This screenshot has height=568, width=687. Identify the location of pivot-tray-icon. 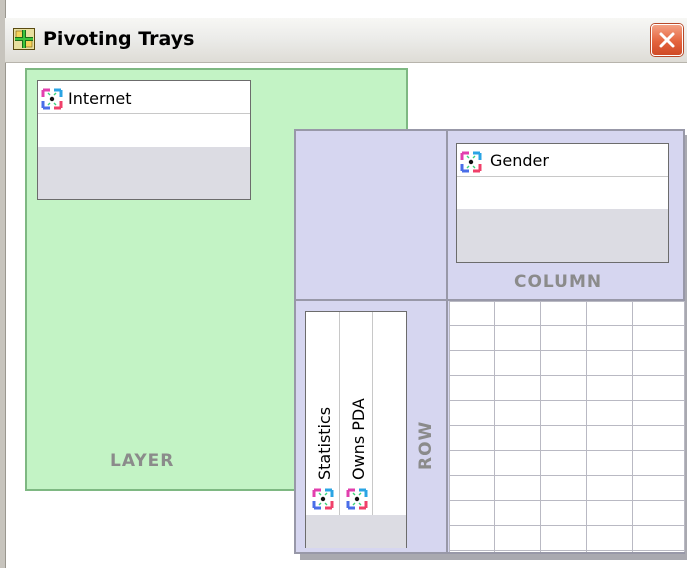
(24, 39).